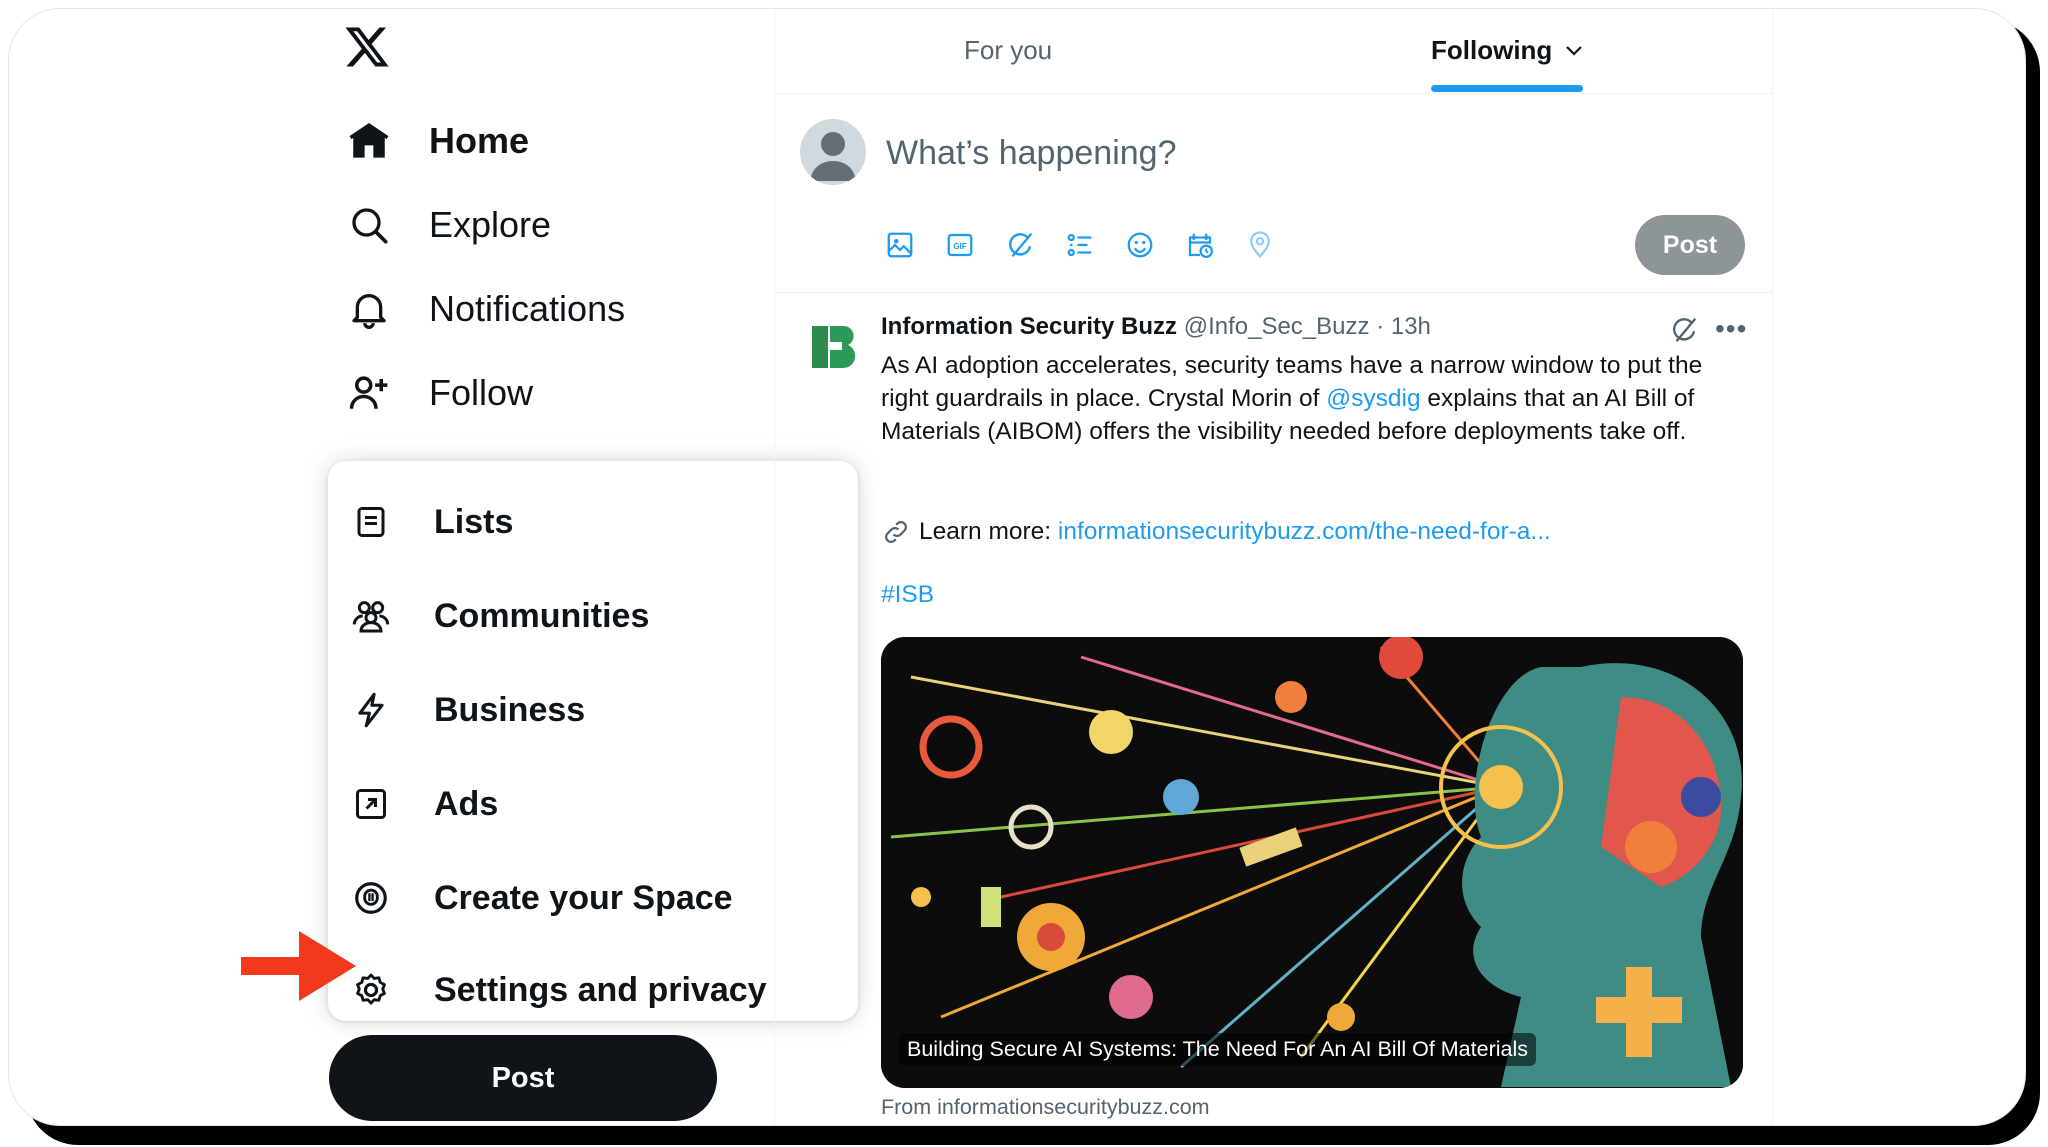 The image size is (2048, 1147). I want to click on tab-label: Following, so click(1492, 49).